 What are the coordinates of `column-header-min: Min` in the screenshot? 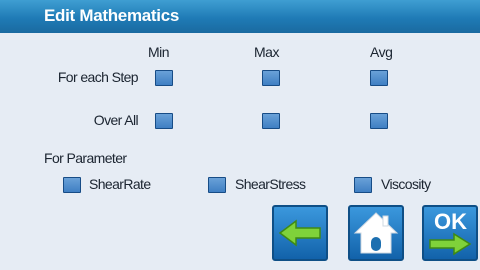 It's located at (159, 52).